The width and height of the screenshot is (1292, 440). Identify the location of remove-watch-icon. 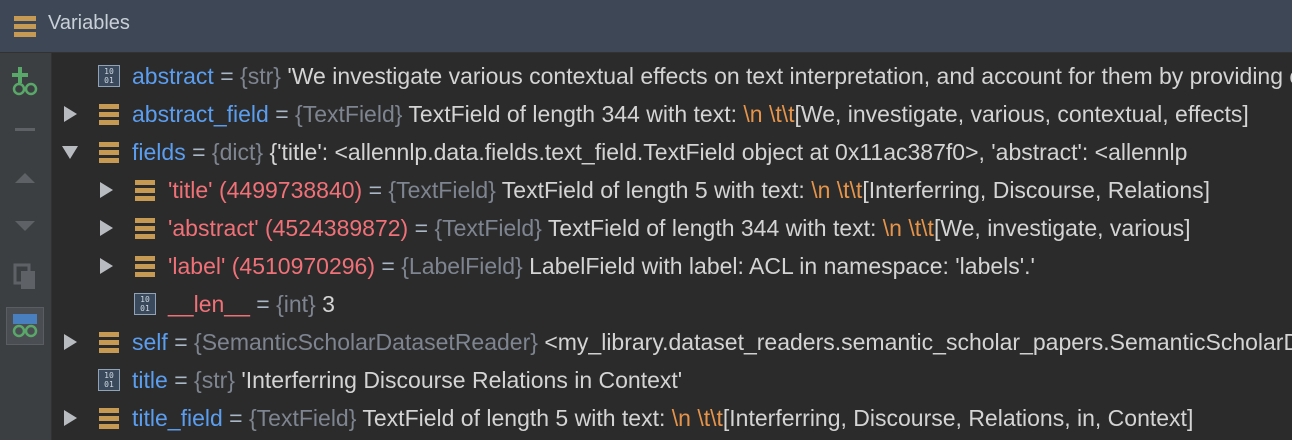
(25, 130).